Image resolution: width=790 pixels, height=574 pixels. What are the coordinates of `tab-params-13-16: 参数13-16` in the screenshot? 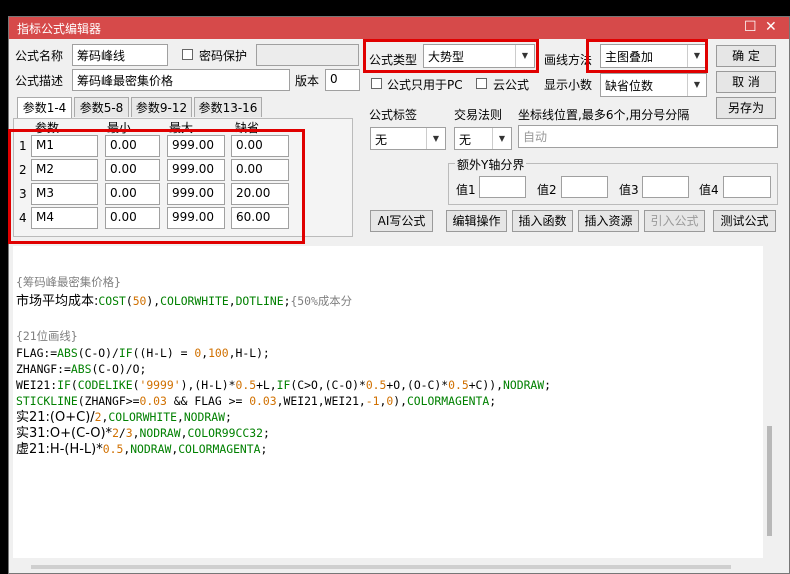 It's located at (228, 107).